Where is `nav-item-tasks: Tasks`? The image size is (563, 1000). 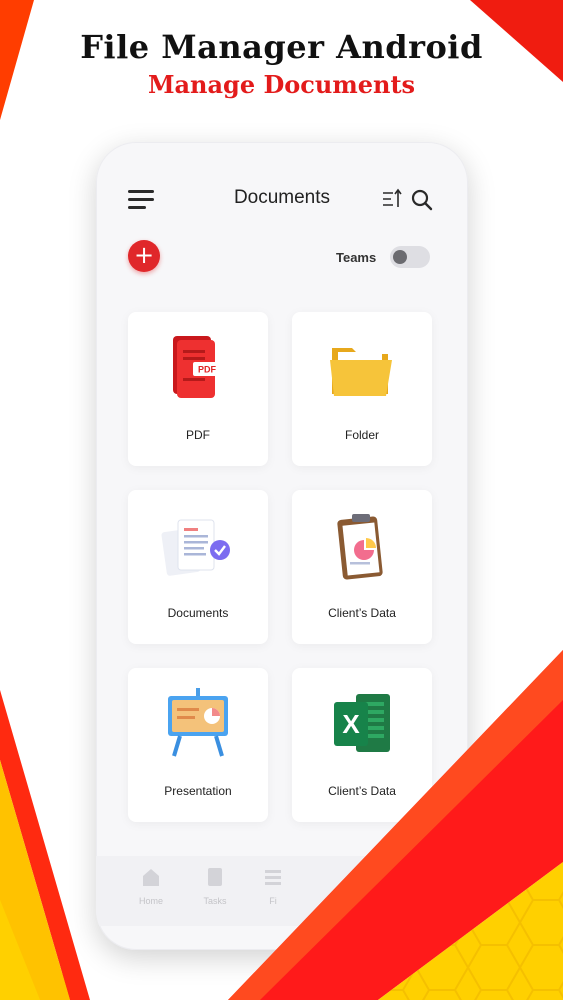 nav-item-tasks: Tasks is located at coordinates (215, 886).